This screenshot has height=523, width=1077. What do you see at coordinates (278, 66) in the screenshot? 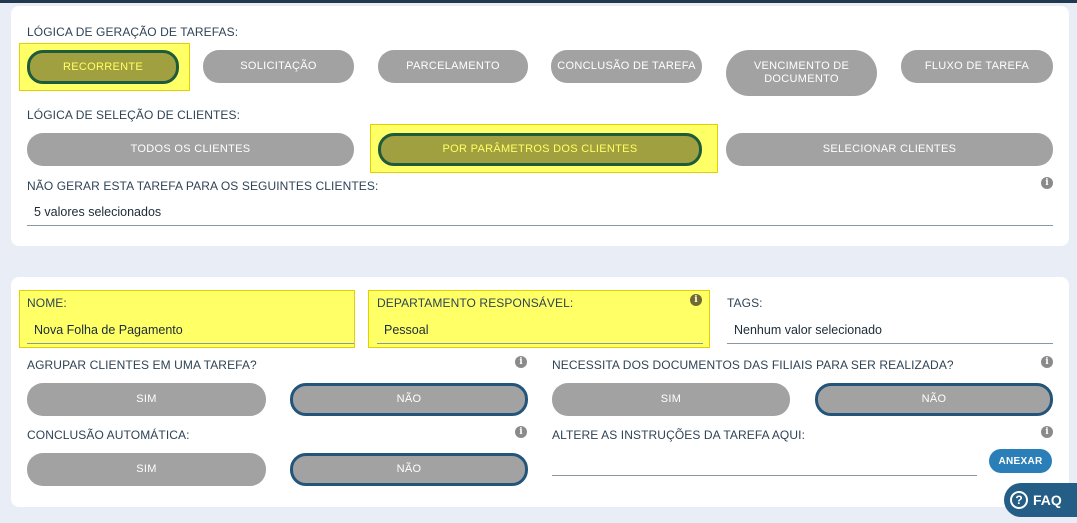
I see `generation-option-solicitacao: SOLICITAÇÃO` at bounding box center [278, 66].